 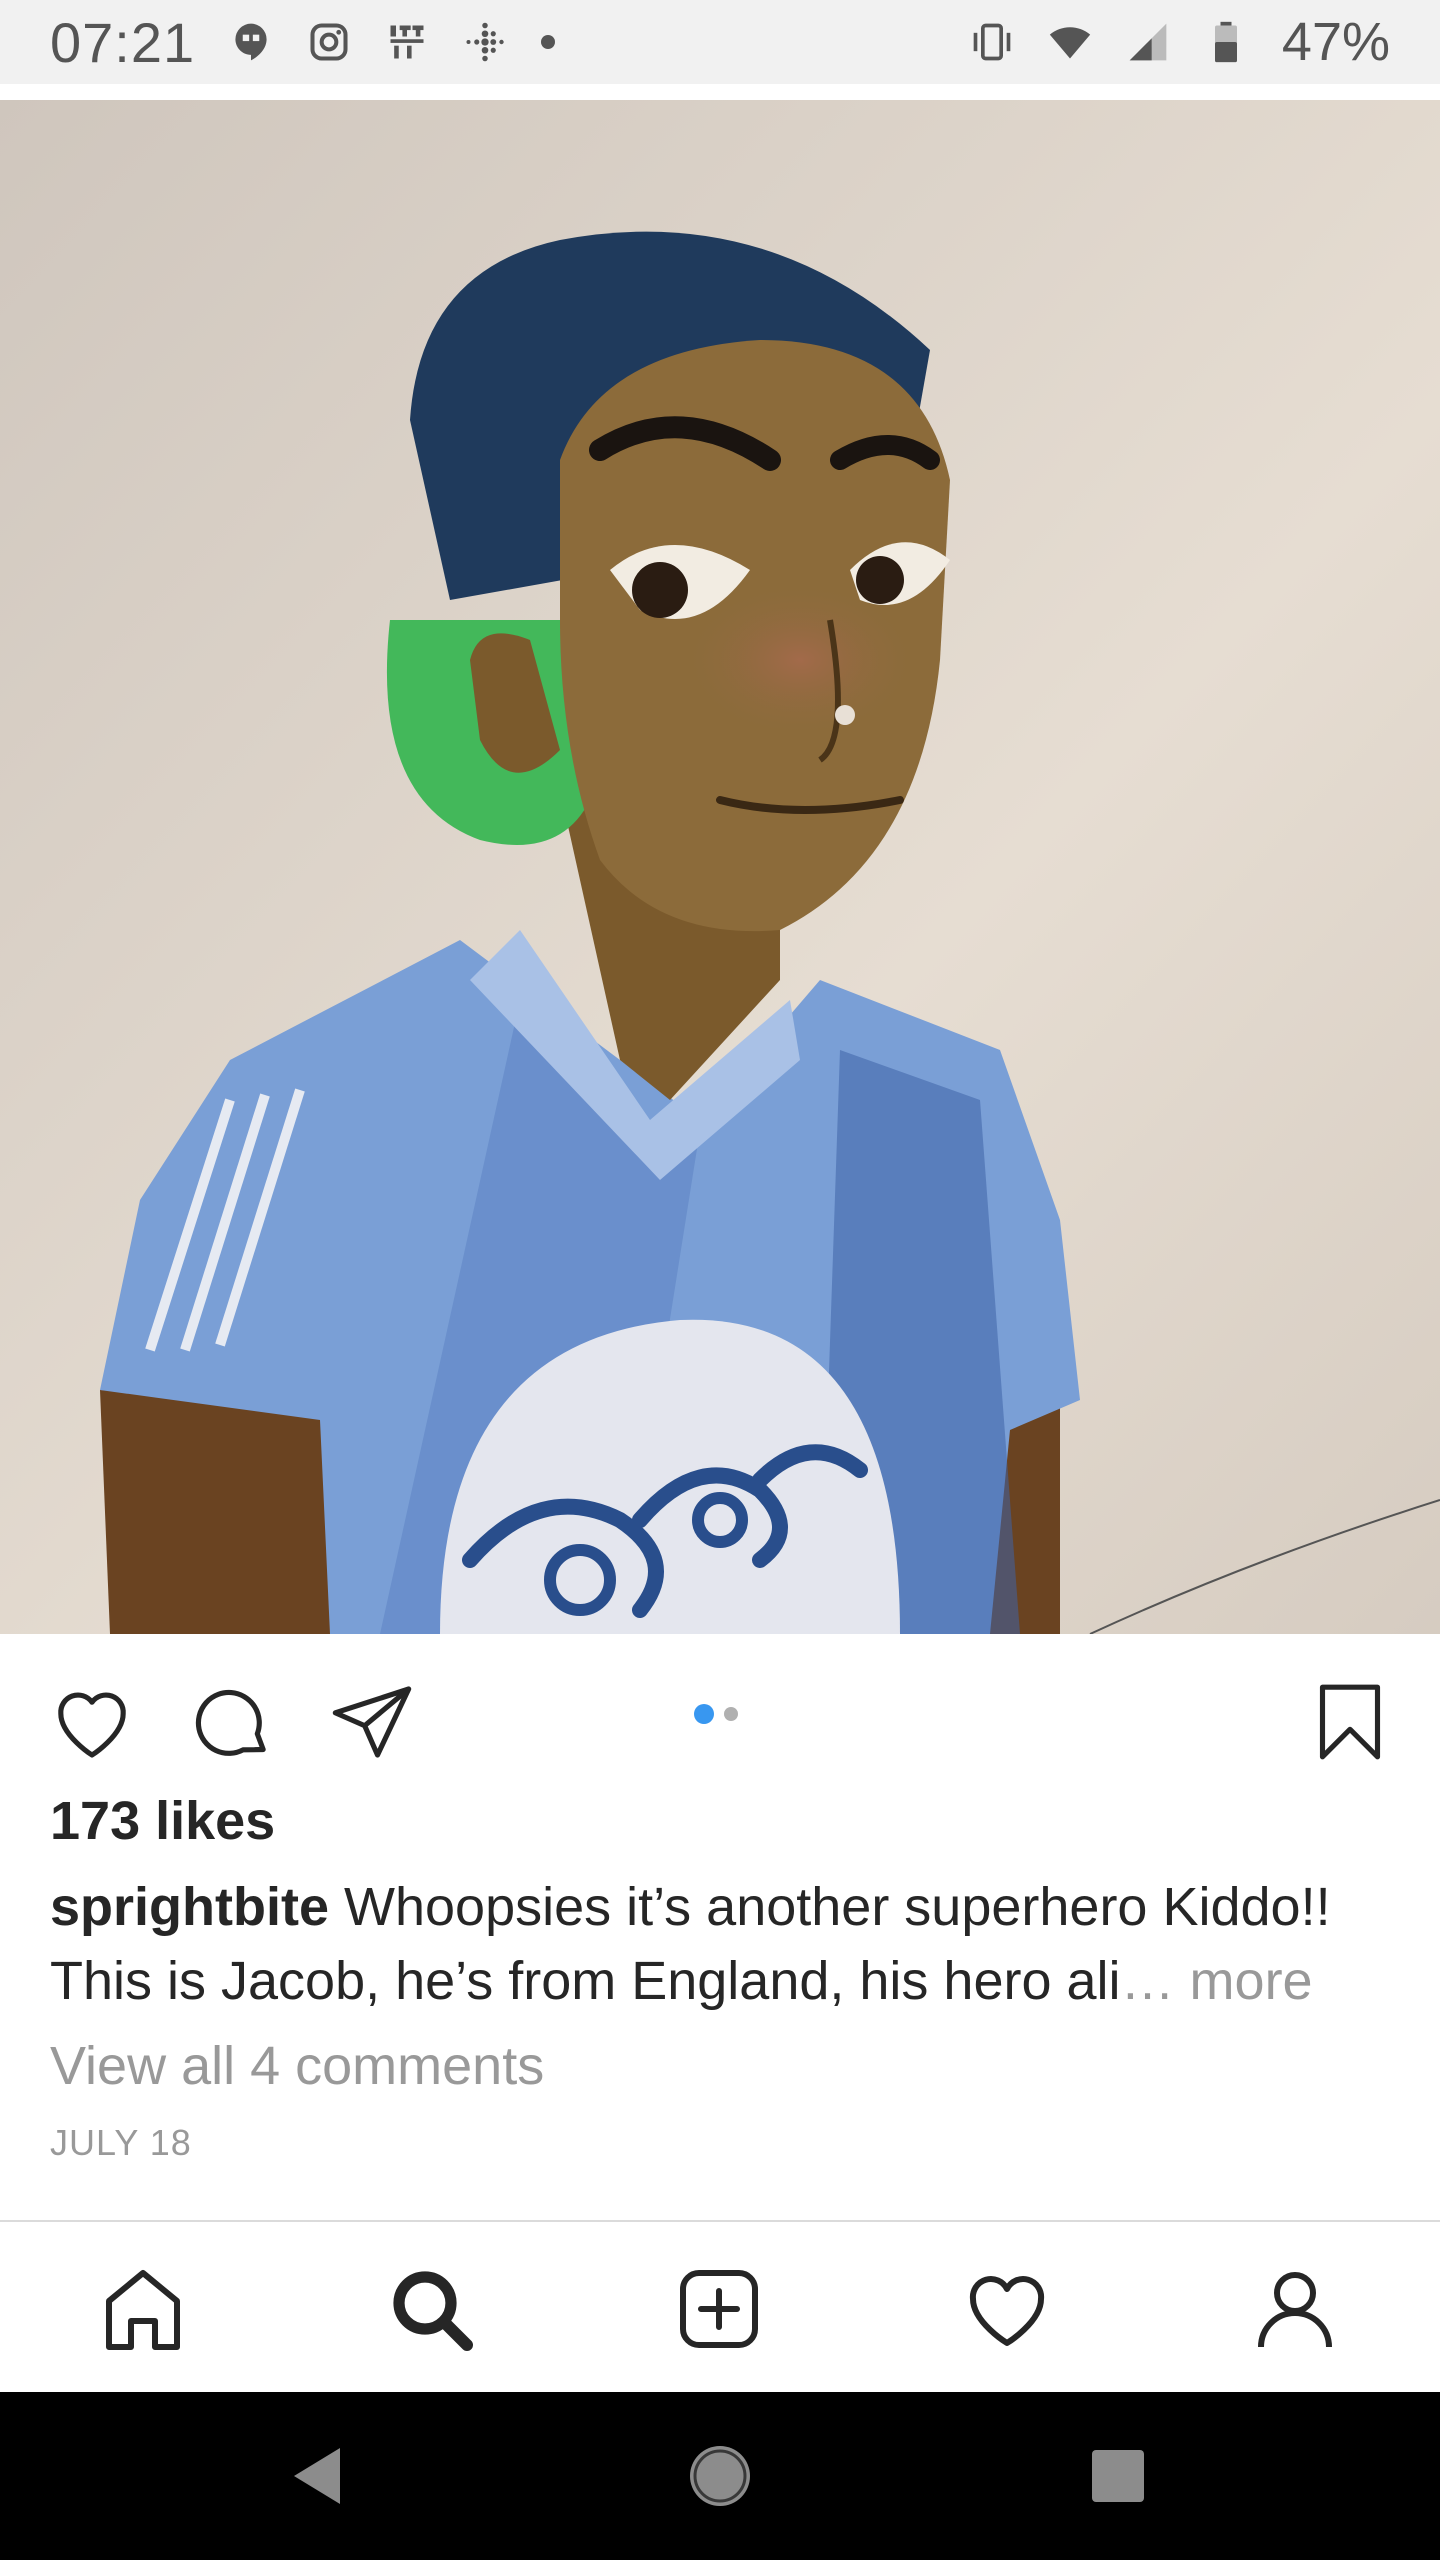 What do you see at coordinates (992, 42) in the screenshot?
I see `vibrate-icon` at bounding box center [992, 42].